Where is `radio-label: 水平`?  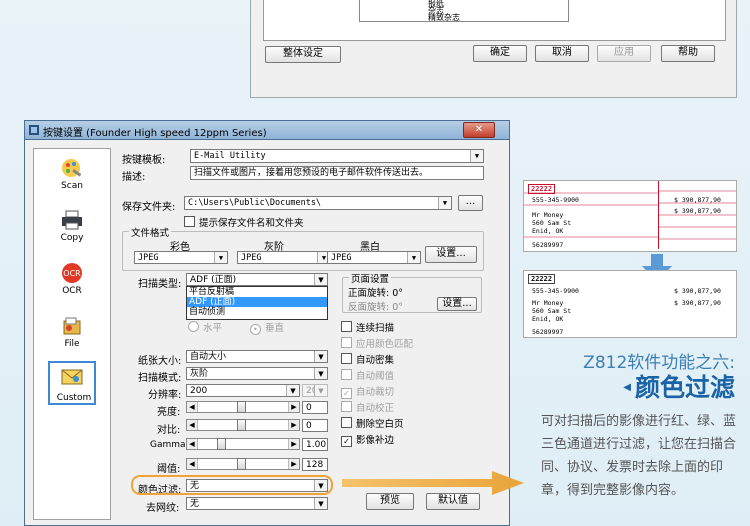
radio-label: 水平 is located at coordinates (213, 328).